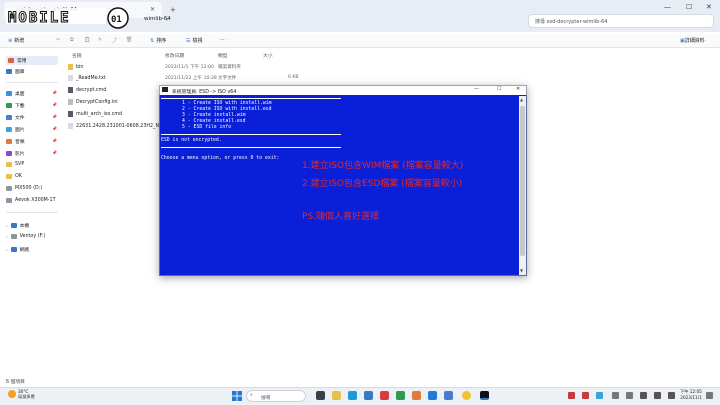 Image resolution: width=720 pixels, height=405 pixels. Describe the element at coordinates (223, 55) in the screenshot. I see `column-header-type: 類型` at that location.